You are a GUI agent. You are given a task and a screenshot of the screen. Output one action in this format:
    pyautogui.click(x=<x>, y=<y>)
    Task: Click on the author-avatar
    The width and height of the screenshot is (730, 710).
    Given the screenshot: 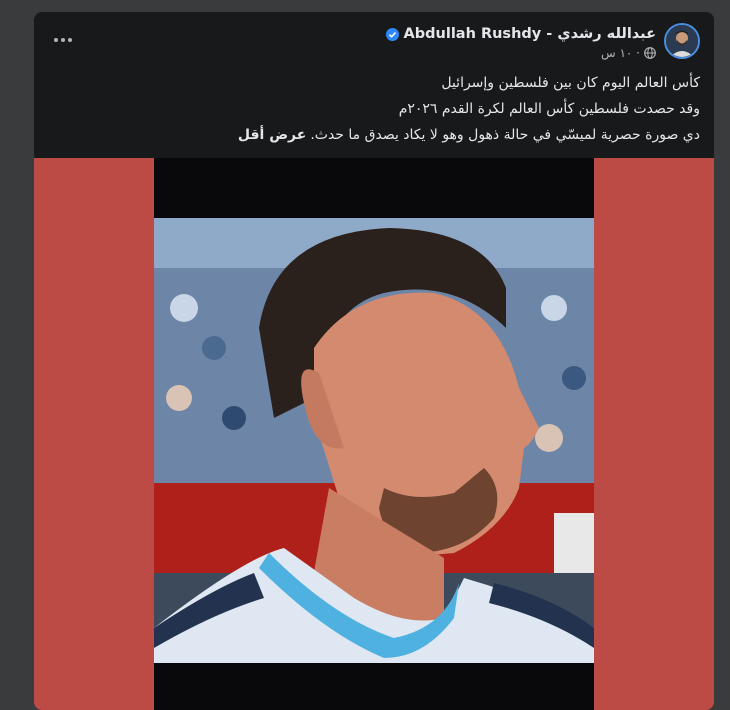 What is the action you would take?
    pyautogui.click(x=682, y=41)
    